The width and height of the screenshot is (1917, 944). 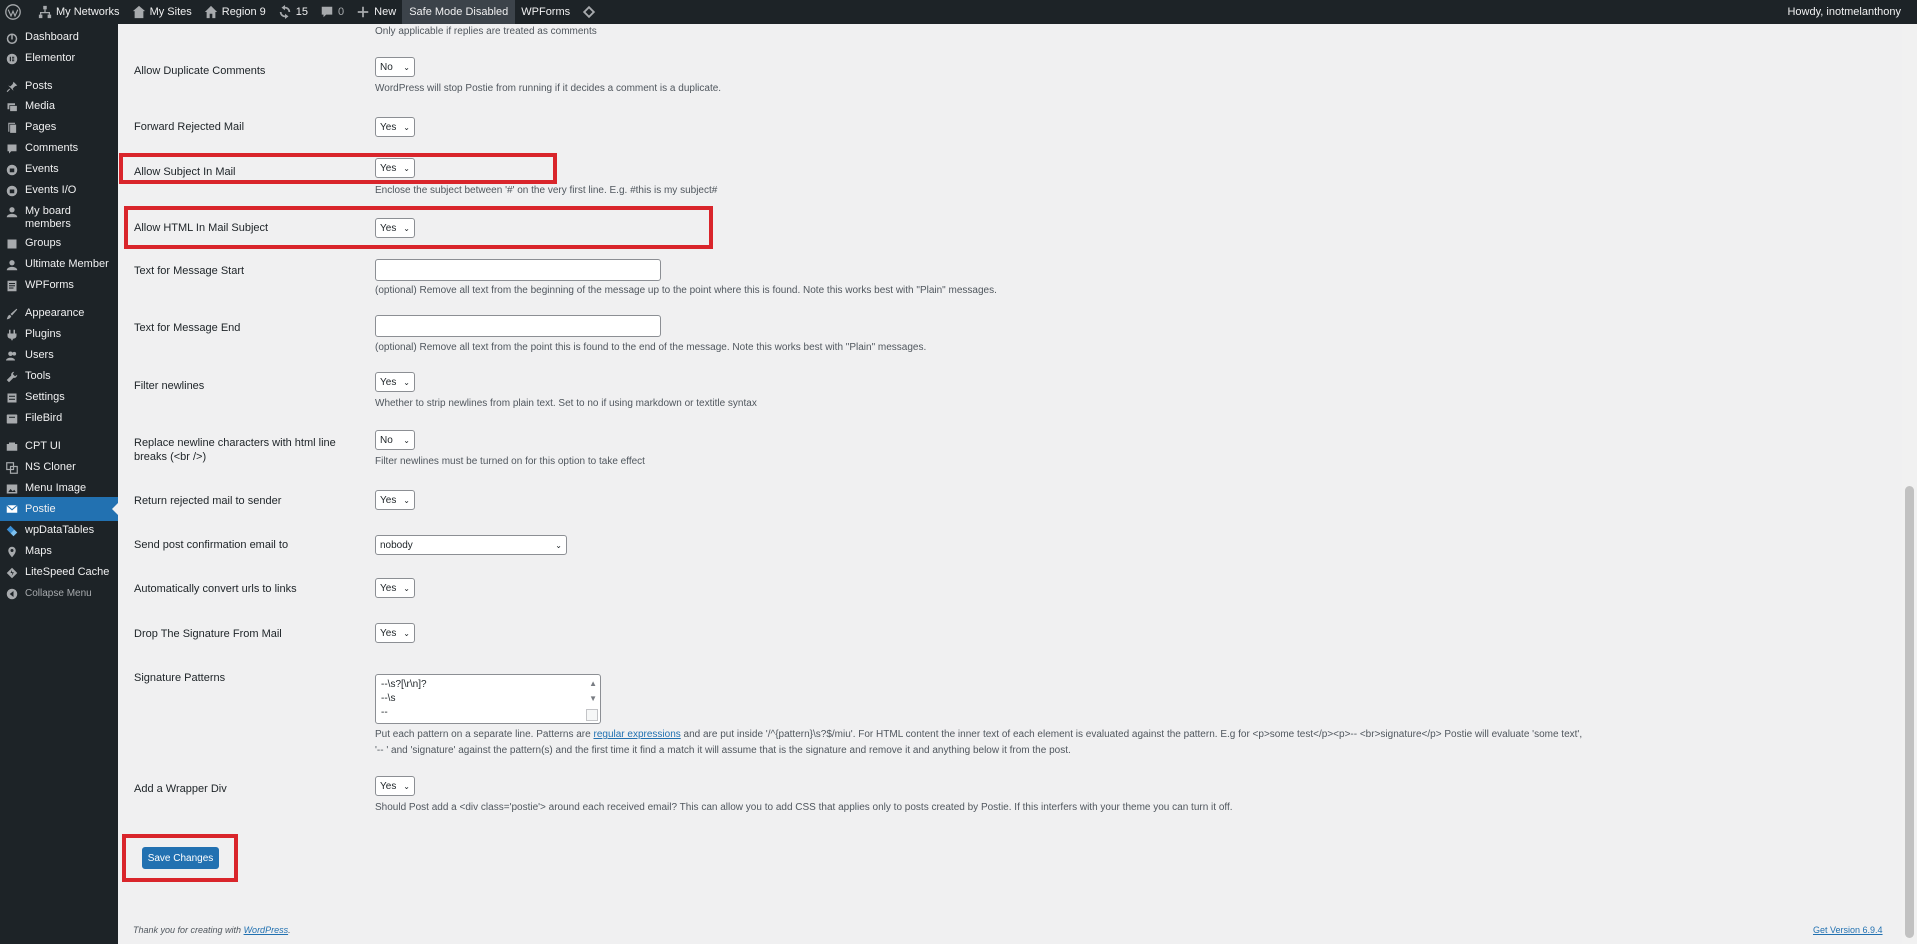 I want to click on get-version-link: Get Version 6.9.4, so click(x=1848, y=930).